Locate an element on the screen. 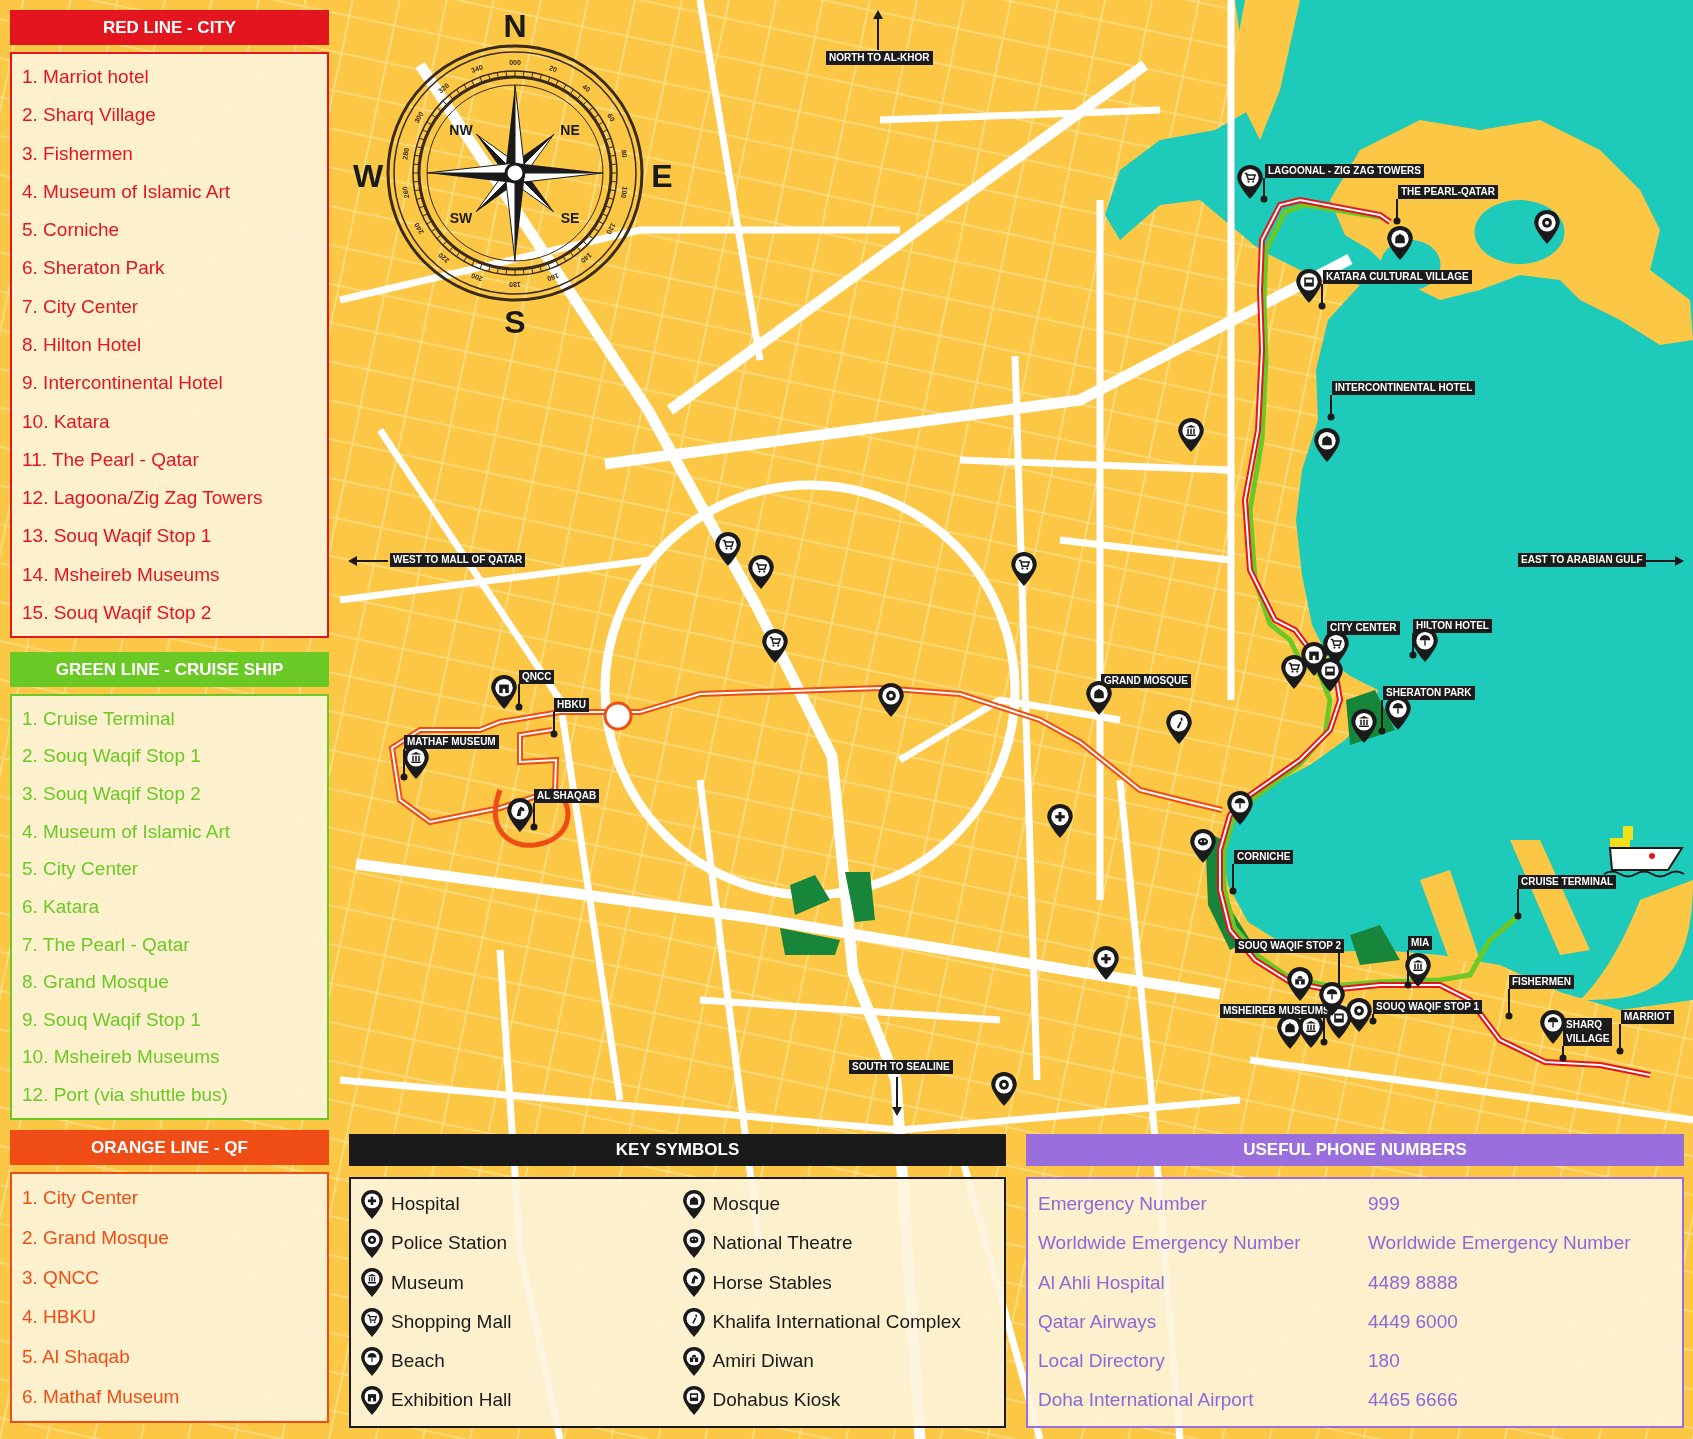  route-stop: 1. Cruise Terminal is located at coordinates (99, 718).